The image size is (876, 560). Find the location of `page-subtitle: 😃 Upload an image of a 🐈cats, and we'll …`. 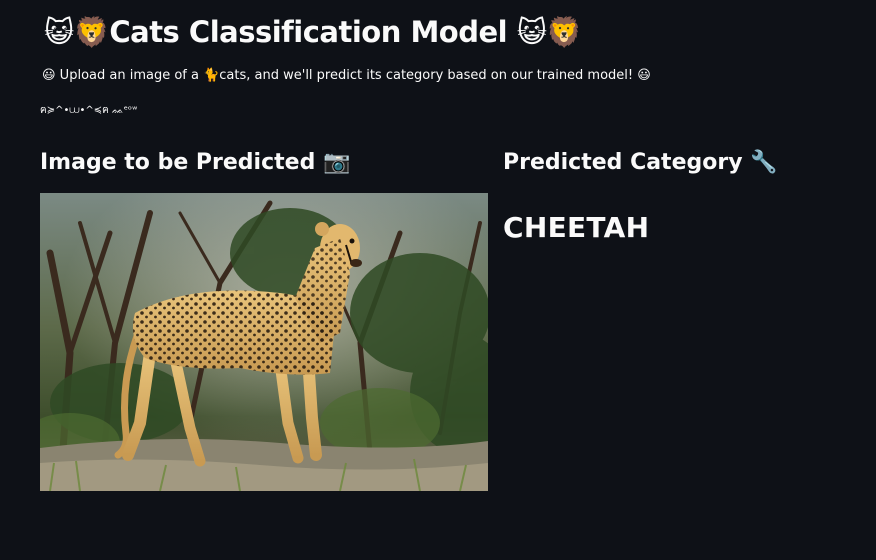

page-subtitle: 😃 Upload an image of a 🐈cats, and we'll … is located at coordinates (346, 75).